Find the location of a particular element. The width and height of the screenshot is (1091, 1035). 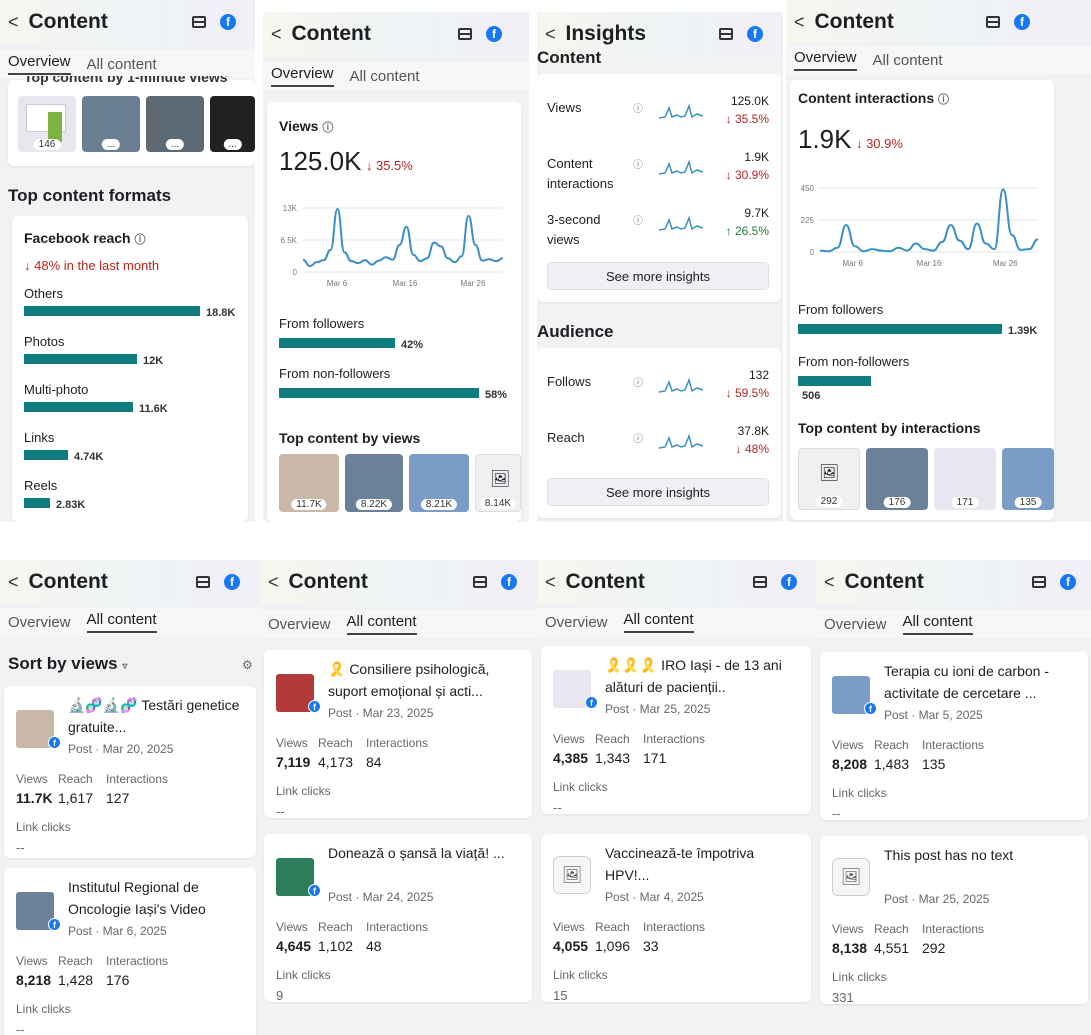

format-bar is located at coordinates (46, 455).